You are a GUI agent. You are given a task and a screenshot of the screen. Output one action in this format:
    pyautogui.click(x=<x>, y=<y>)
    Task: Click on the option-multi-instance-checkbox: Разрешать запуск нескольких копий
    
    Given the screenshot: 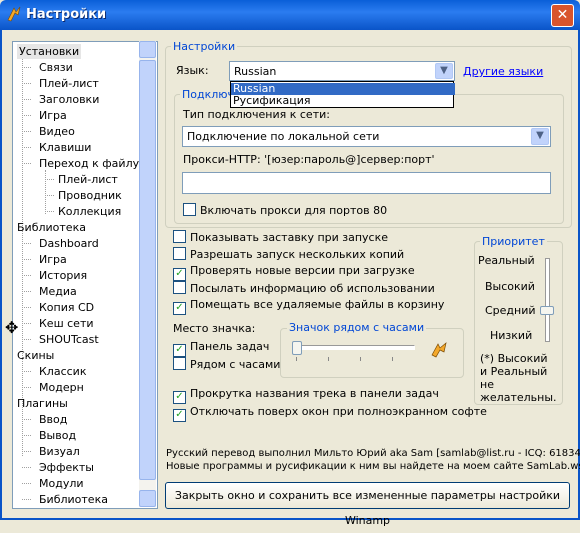 What is the action you would take?
    pyautogui.click(x=288, y=254)
    